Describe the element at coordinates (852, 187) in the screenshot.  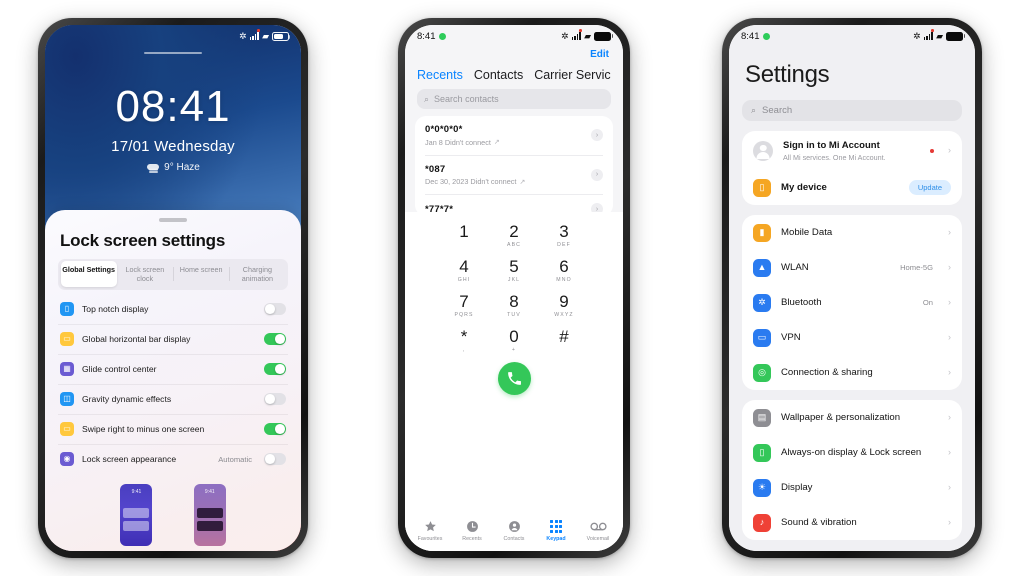
I see `row-my-device: ▯ My device Update` at that location.